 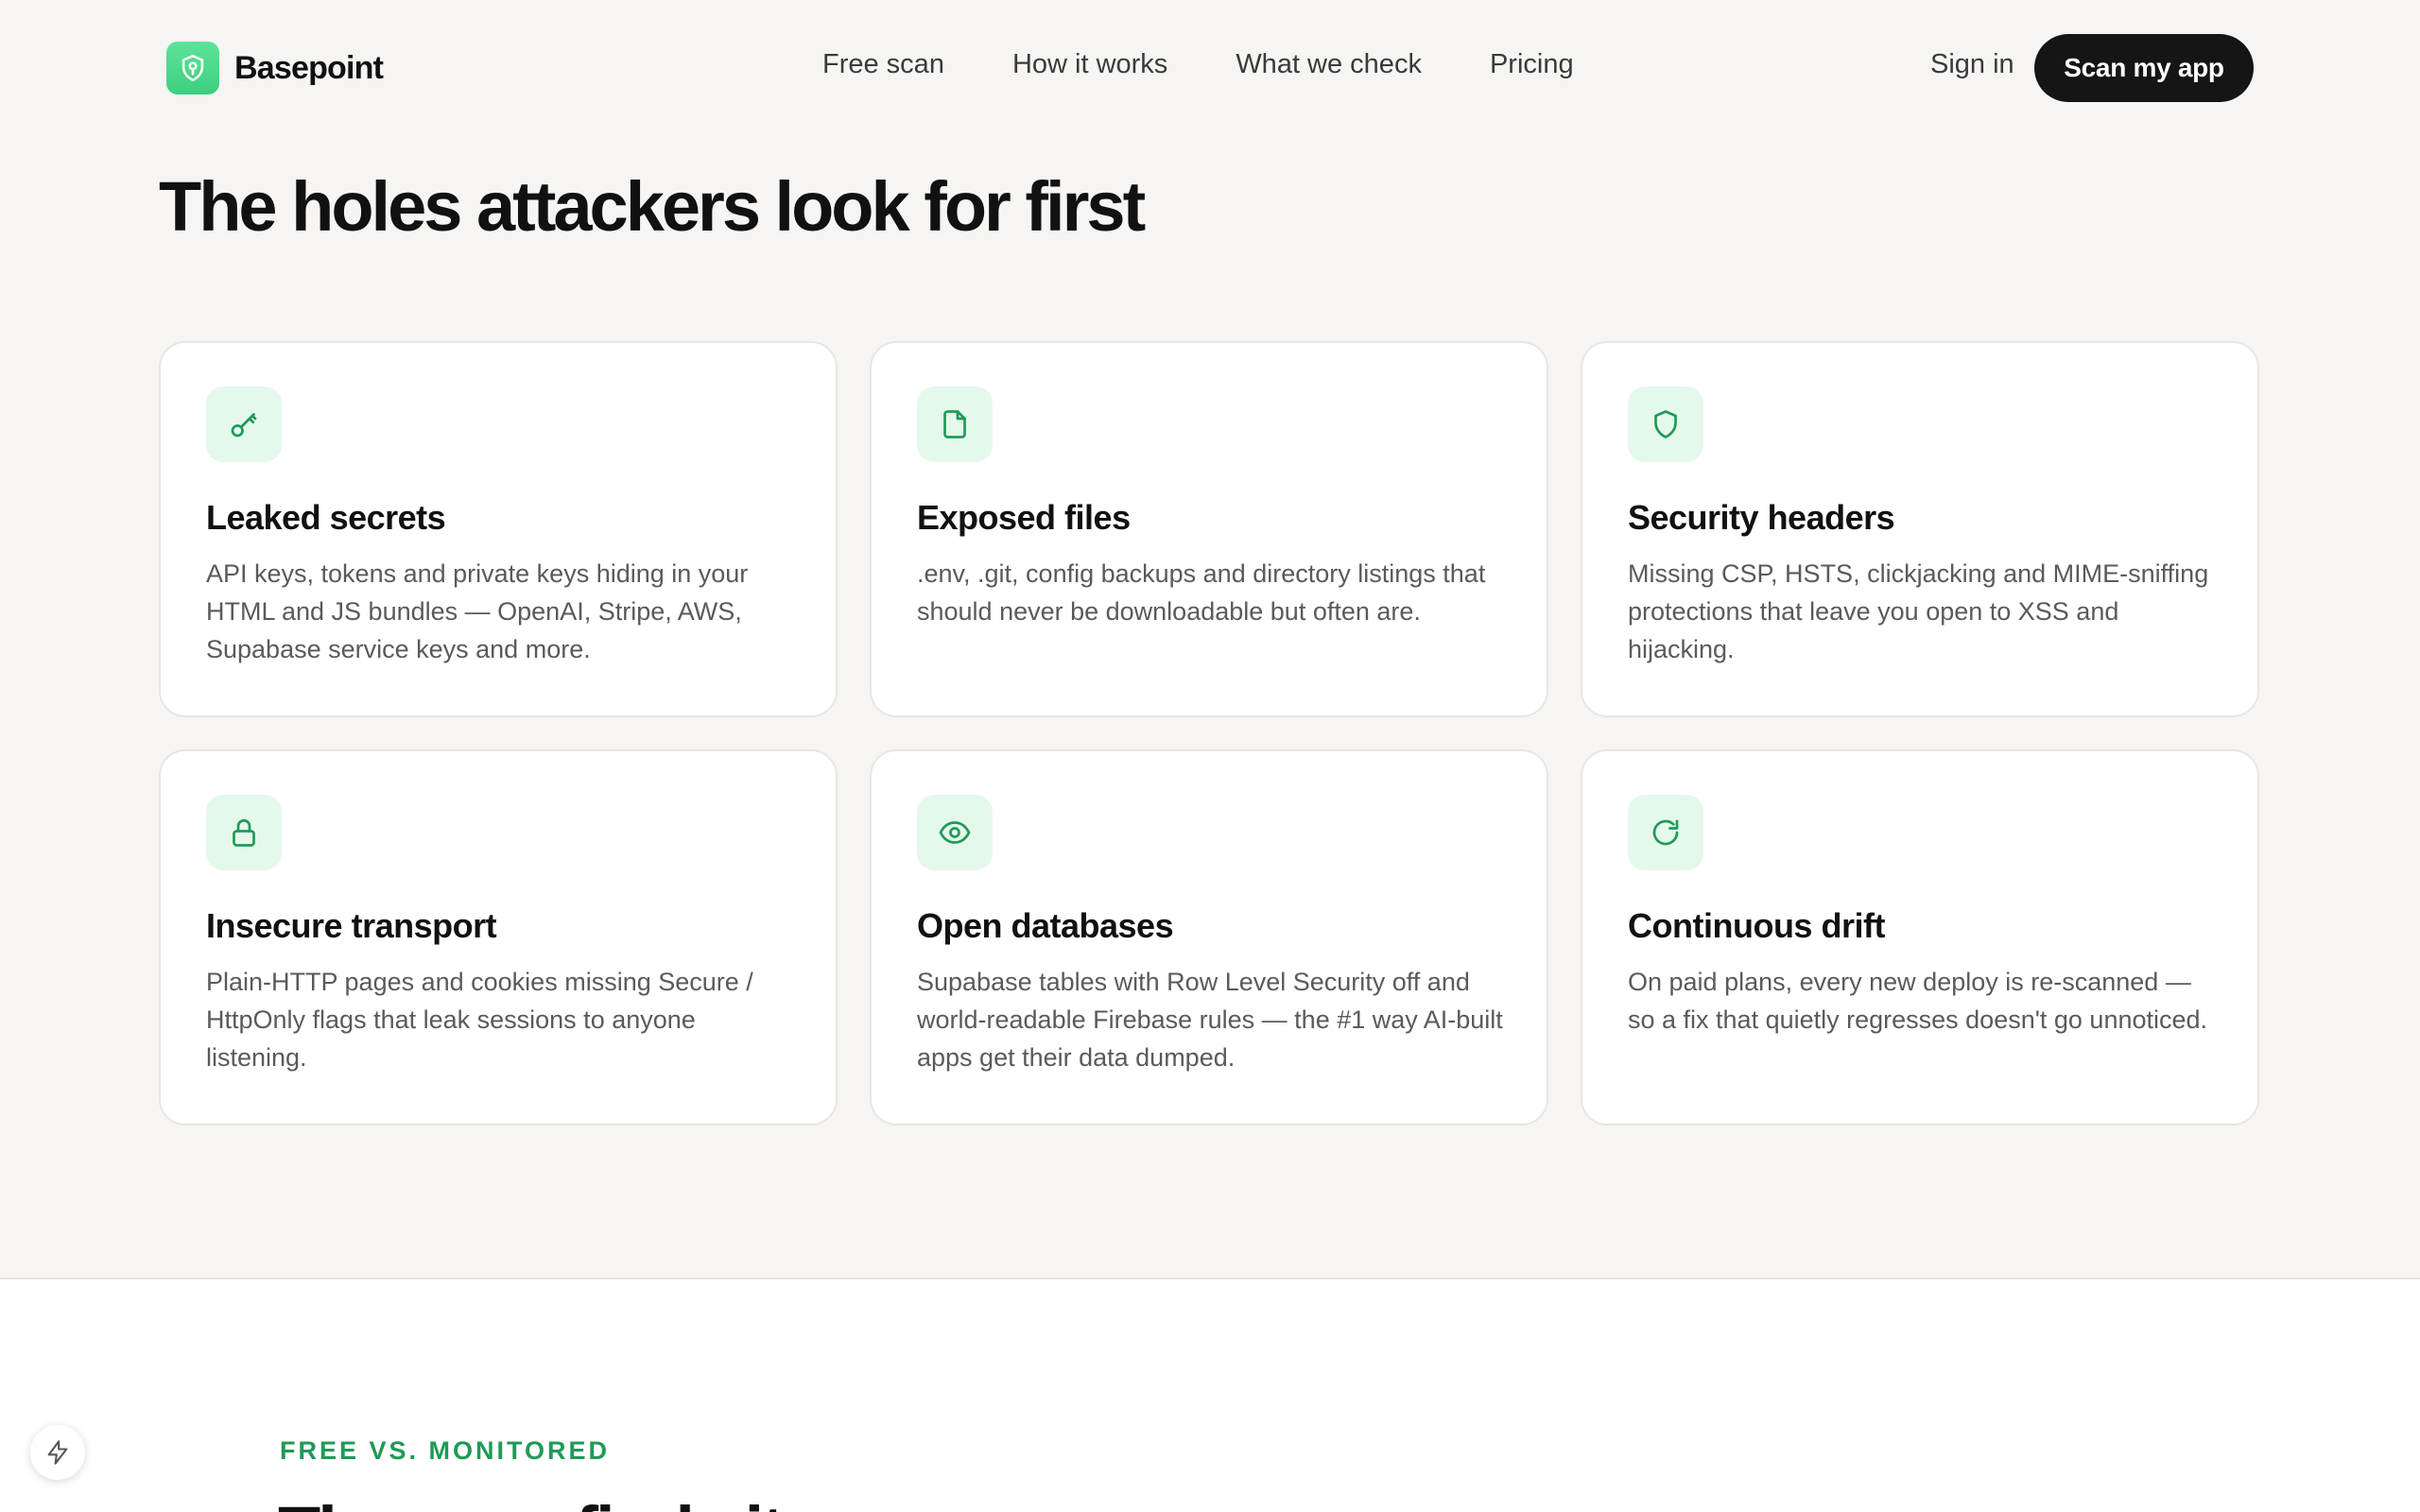 What do you see at coordinates (1329, 64) in the screenshot?
I see `nav-what-we-check: What we check` at bounding box center [1329, 64].